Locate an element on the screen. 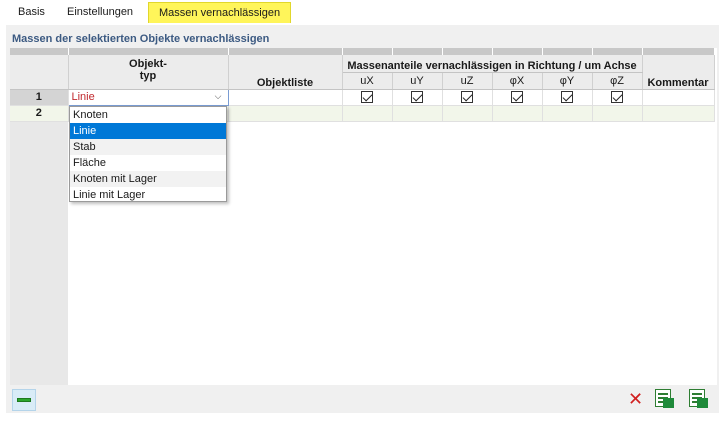  objekttyp-select: Linie ⌵ is located at coordinates (148, 97).